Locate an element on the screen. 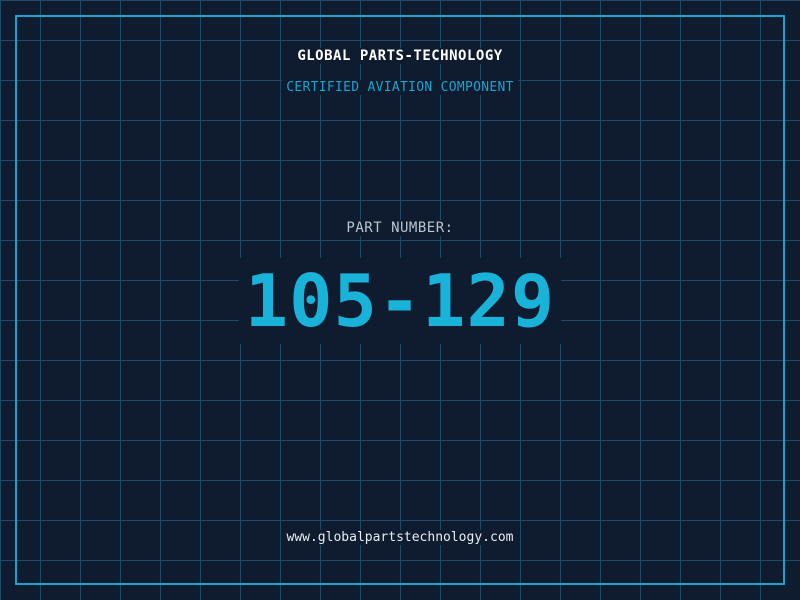  part-number-label: PART NUMBER: is located at coordinates (400, 228).